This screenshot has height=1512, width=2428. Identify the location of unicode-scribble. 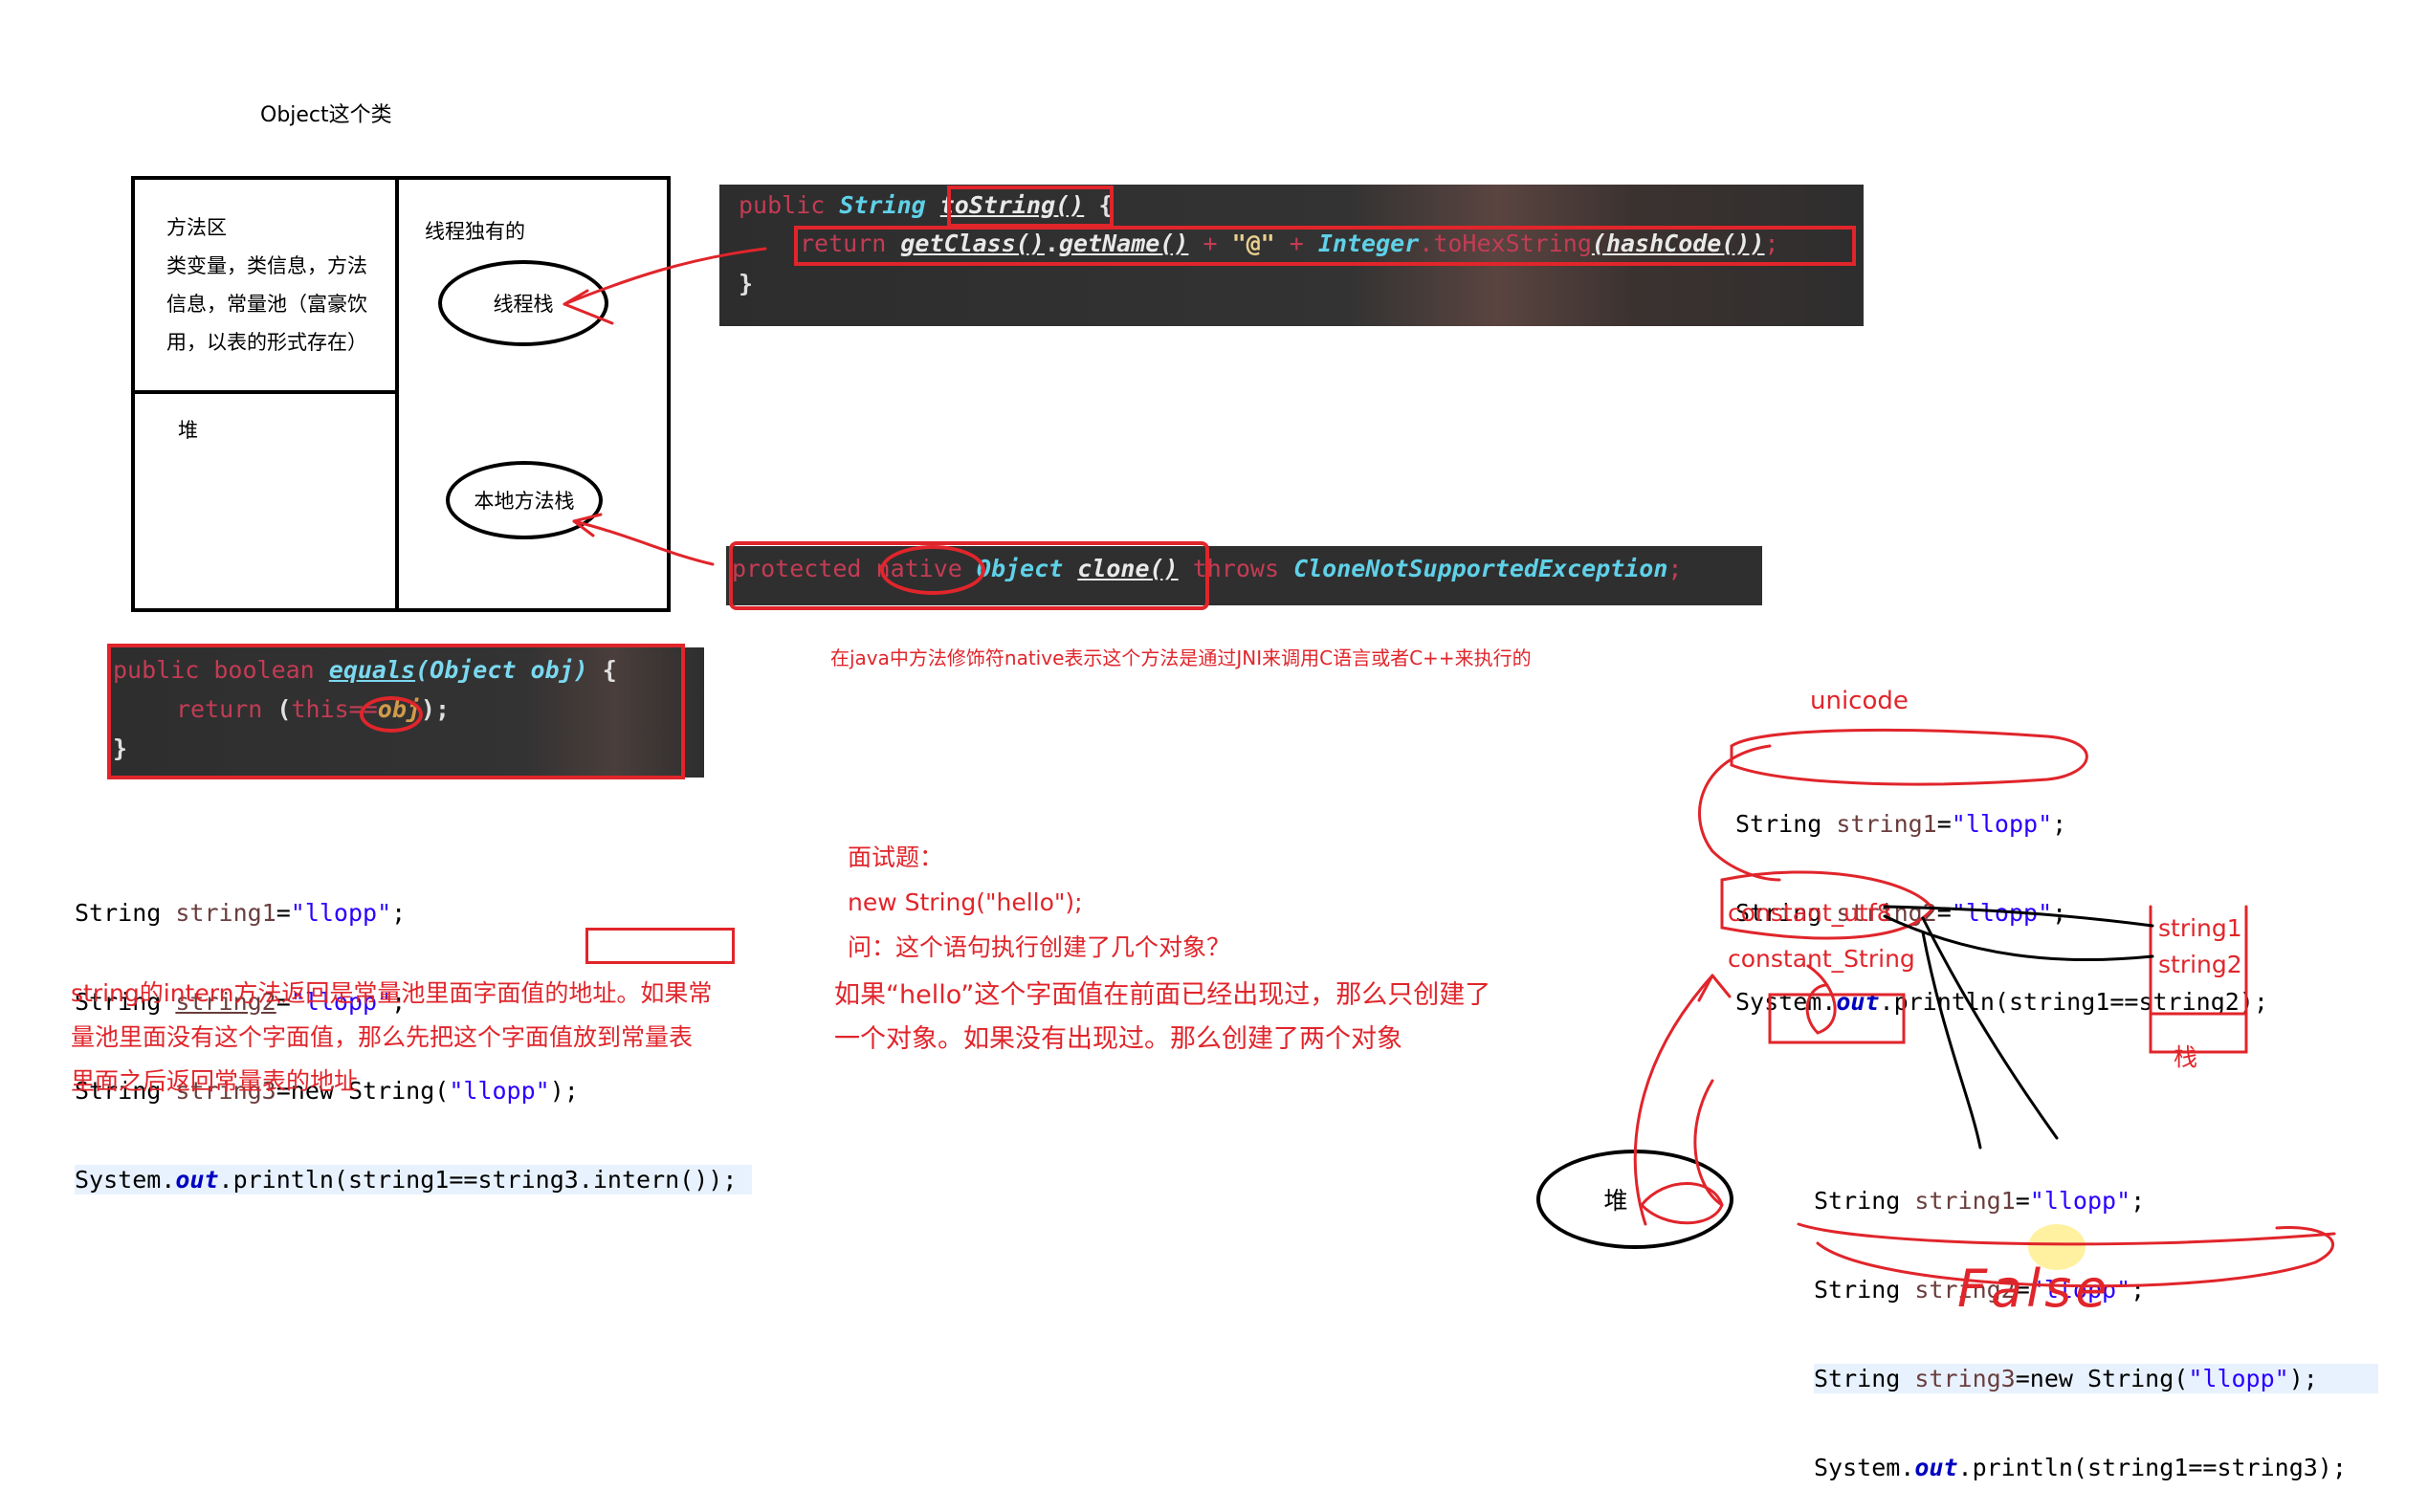
(1909, 757).